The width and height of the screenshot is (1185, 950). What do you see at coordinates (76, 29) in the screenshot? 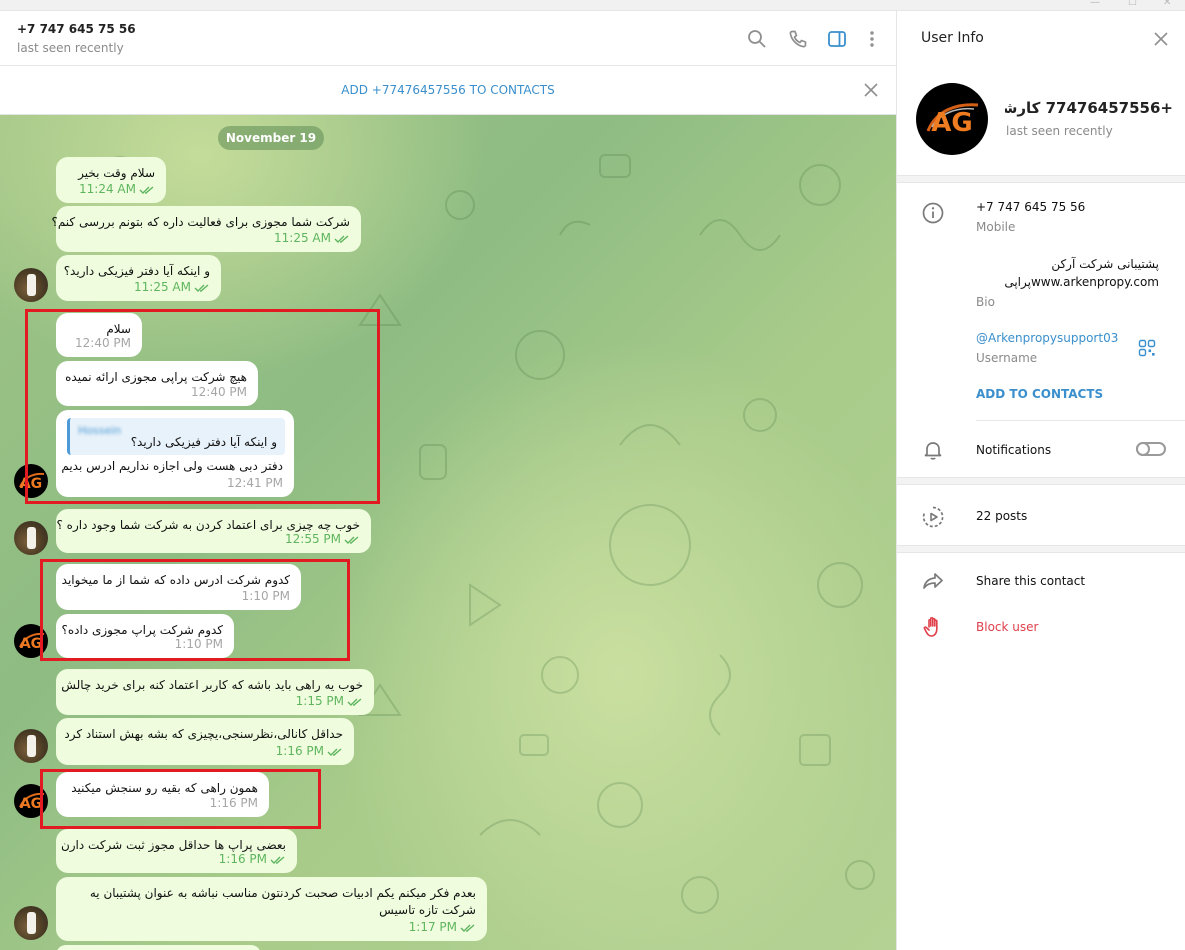
I see `chat-title: +7 747 645 75 56` at bounding box center [76, 29].